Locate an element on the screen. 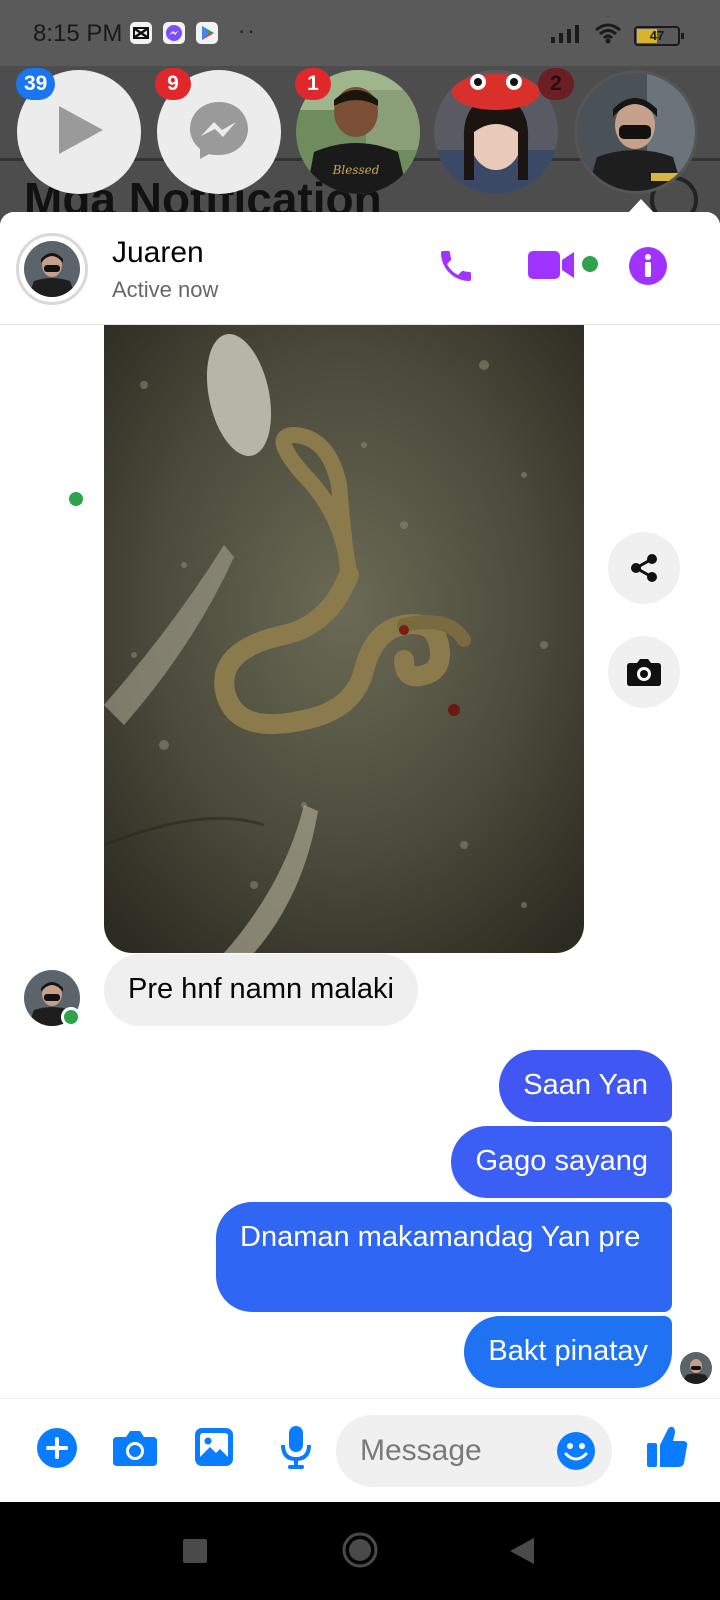 The height and width of the screenshot is (1600, 720). share-icon is located at coordinates (644, 568).